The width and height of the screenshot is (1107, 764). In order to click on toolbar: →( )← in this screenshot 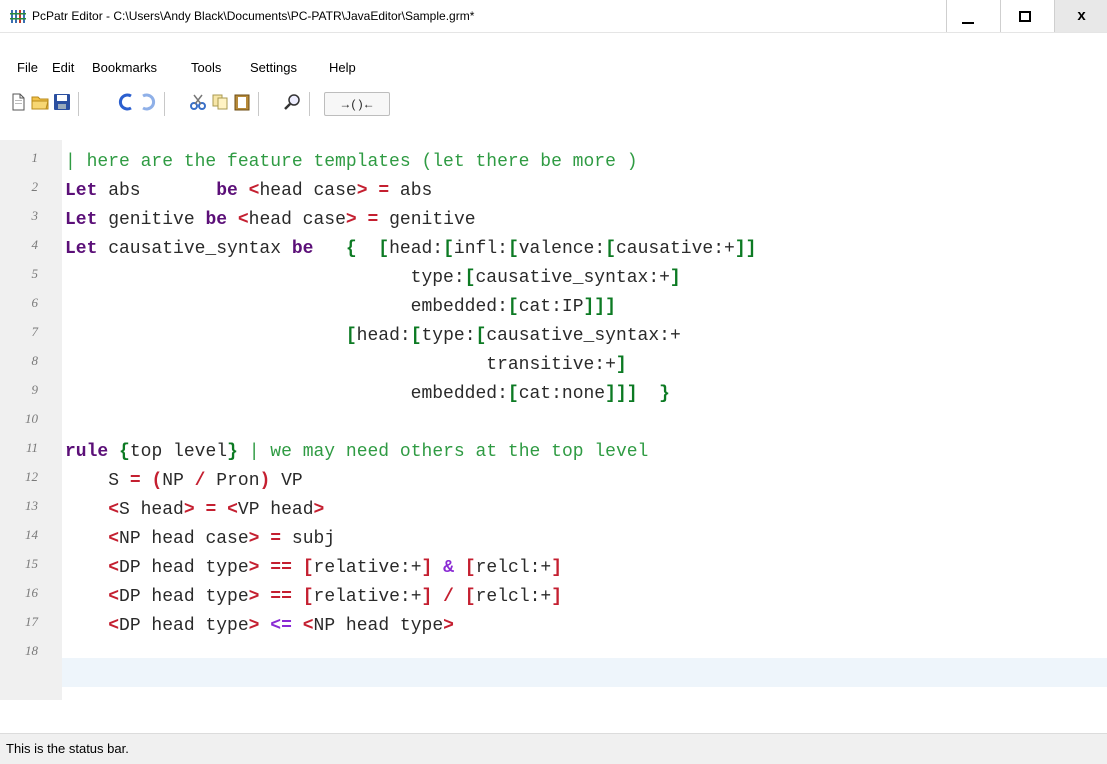, I will do `click(553, 107)`.